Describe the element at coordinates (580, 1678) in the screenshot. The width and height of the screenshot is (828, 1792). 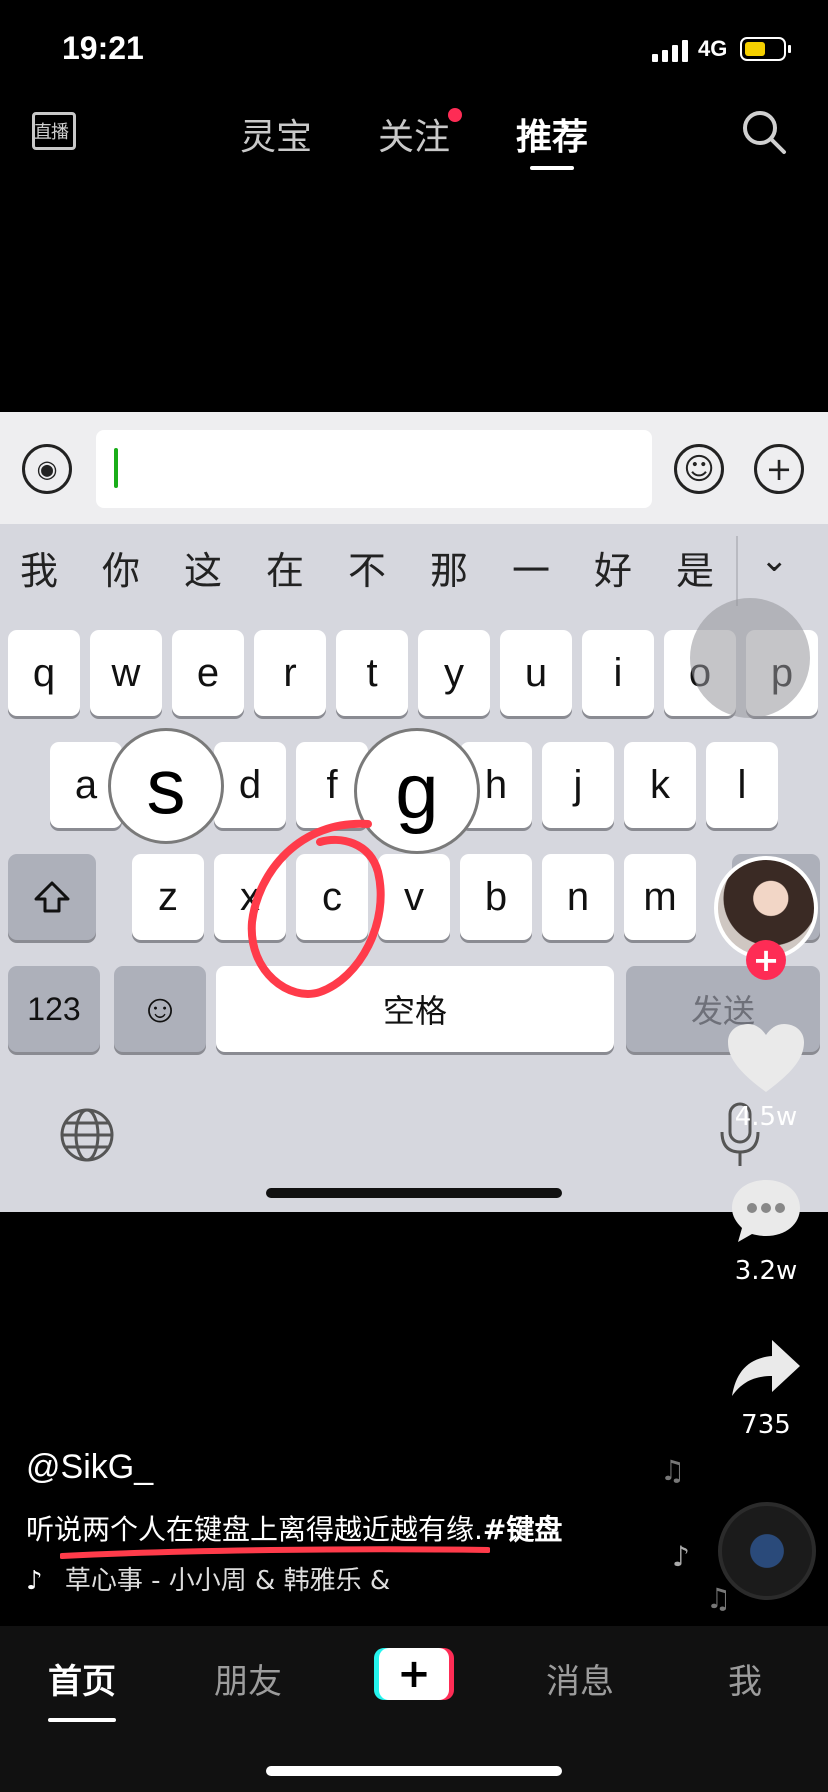
I see `tab-messages: 消息` at that location.